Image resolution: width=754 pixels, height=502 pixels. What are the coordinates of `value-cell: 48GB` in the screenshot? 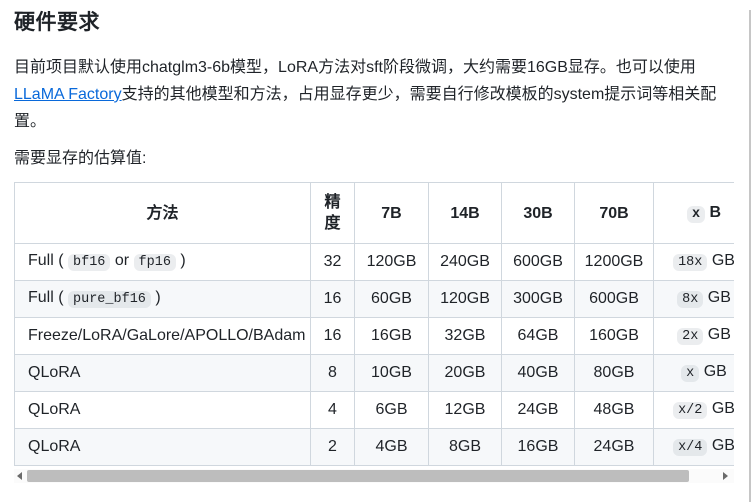 It's located at (614, 410).